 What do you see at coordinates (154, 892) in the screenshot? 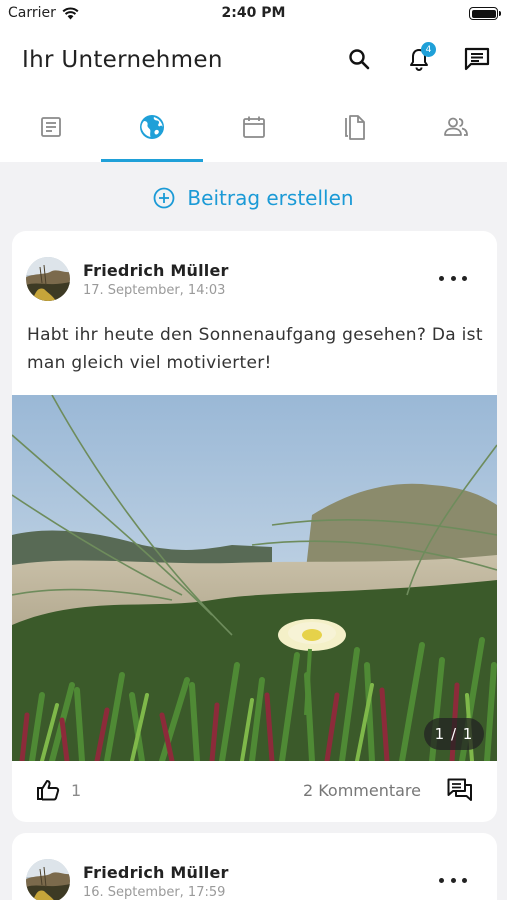
I see `post-date: 16. September, 17:59` at bounding box center [154, 892].